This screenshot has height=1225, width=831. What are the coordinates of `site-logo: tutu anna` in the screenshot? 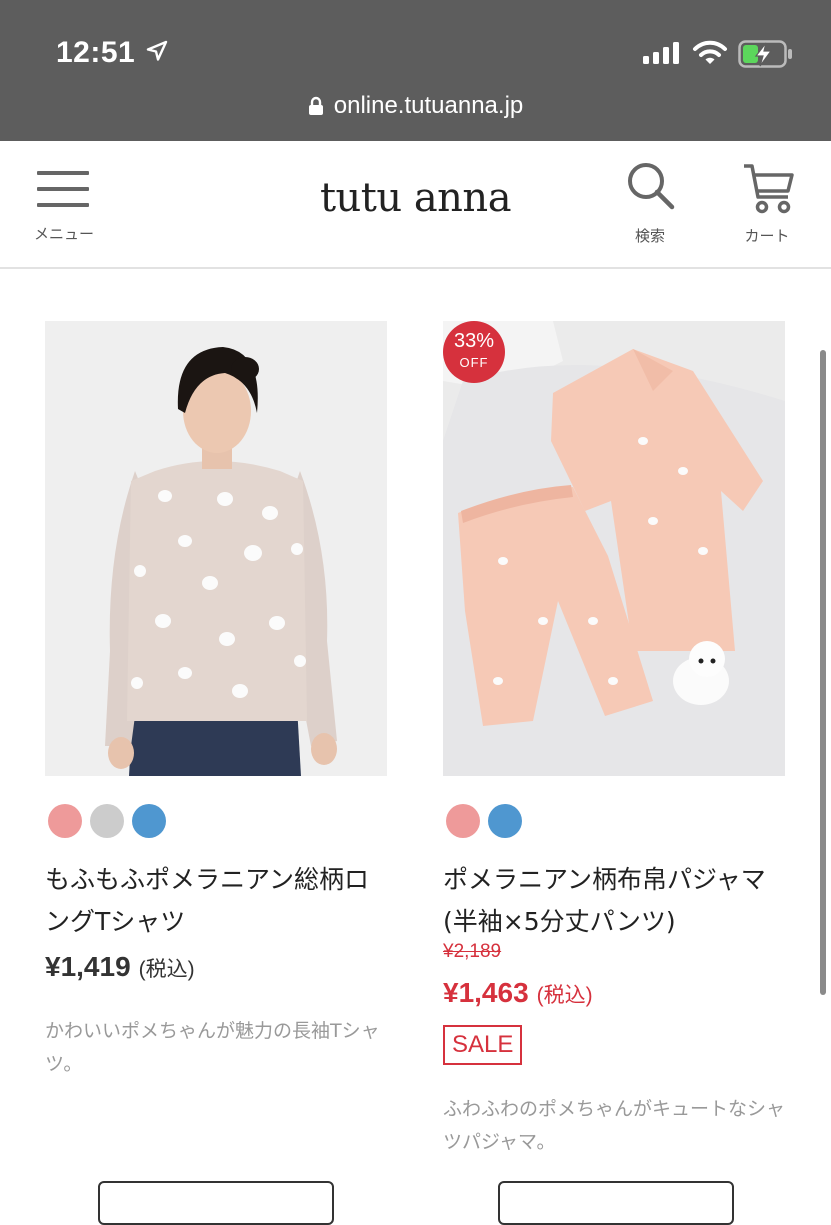 It's located at (415, 198).